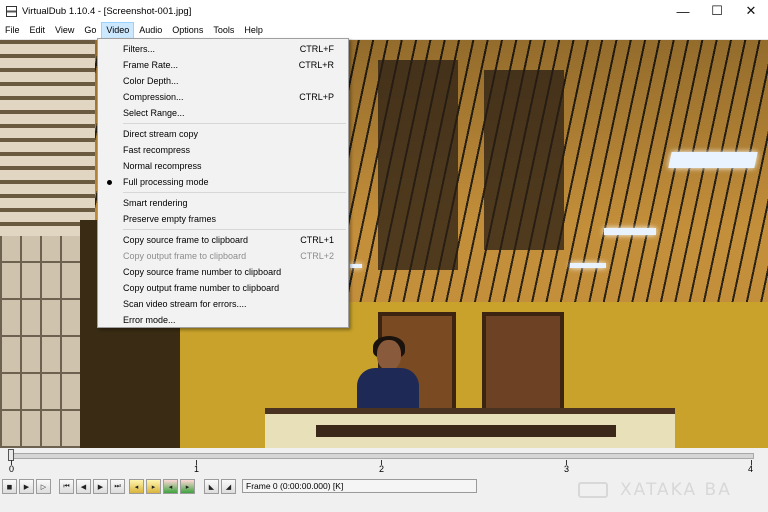 This screenshot has width=768, height=512. I want to click on menu-item-label: Full processing mode, so click(166, 182).